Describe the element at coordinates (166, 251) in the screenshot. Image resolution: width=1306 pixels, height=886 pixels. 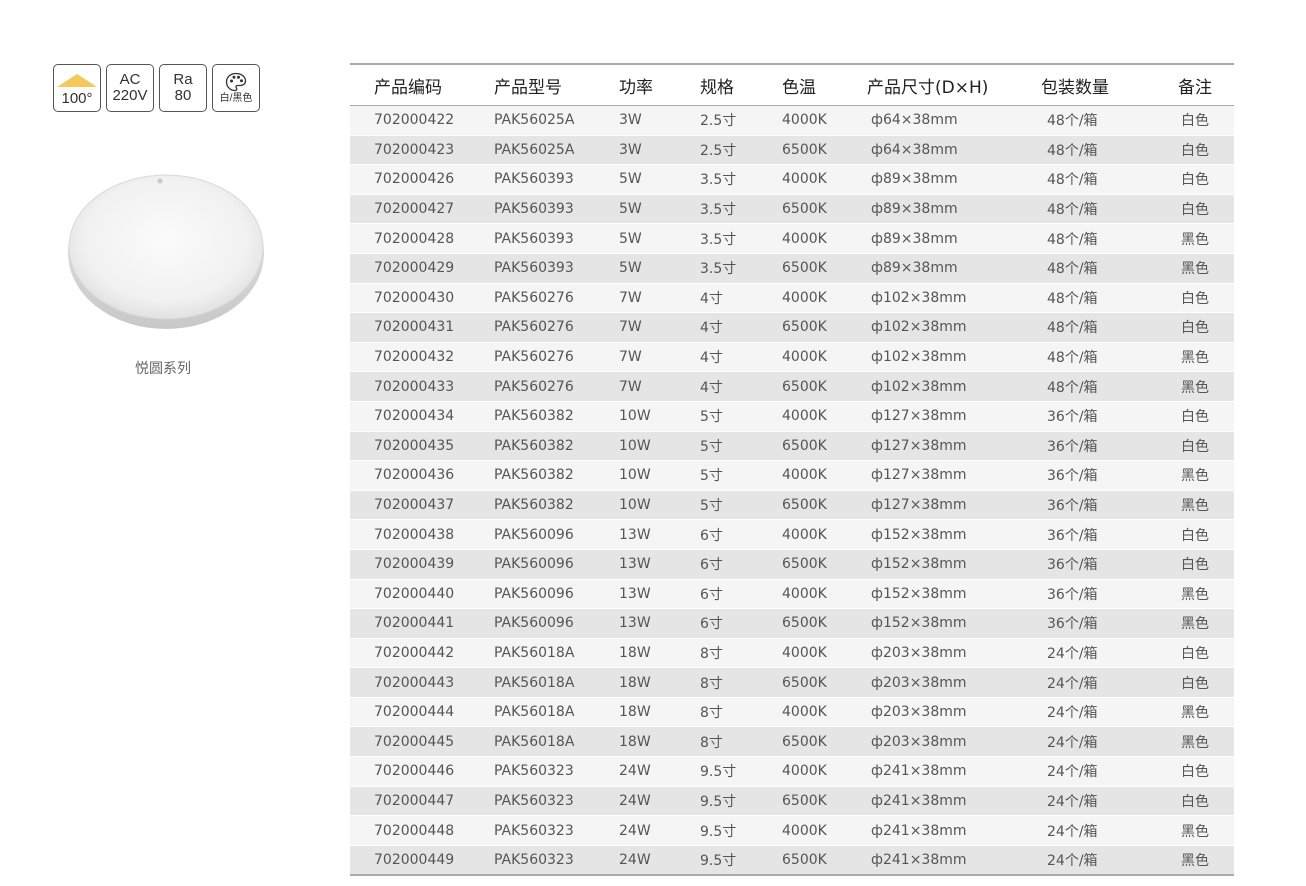
I see `product-image` at that location.